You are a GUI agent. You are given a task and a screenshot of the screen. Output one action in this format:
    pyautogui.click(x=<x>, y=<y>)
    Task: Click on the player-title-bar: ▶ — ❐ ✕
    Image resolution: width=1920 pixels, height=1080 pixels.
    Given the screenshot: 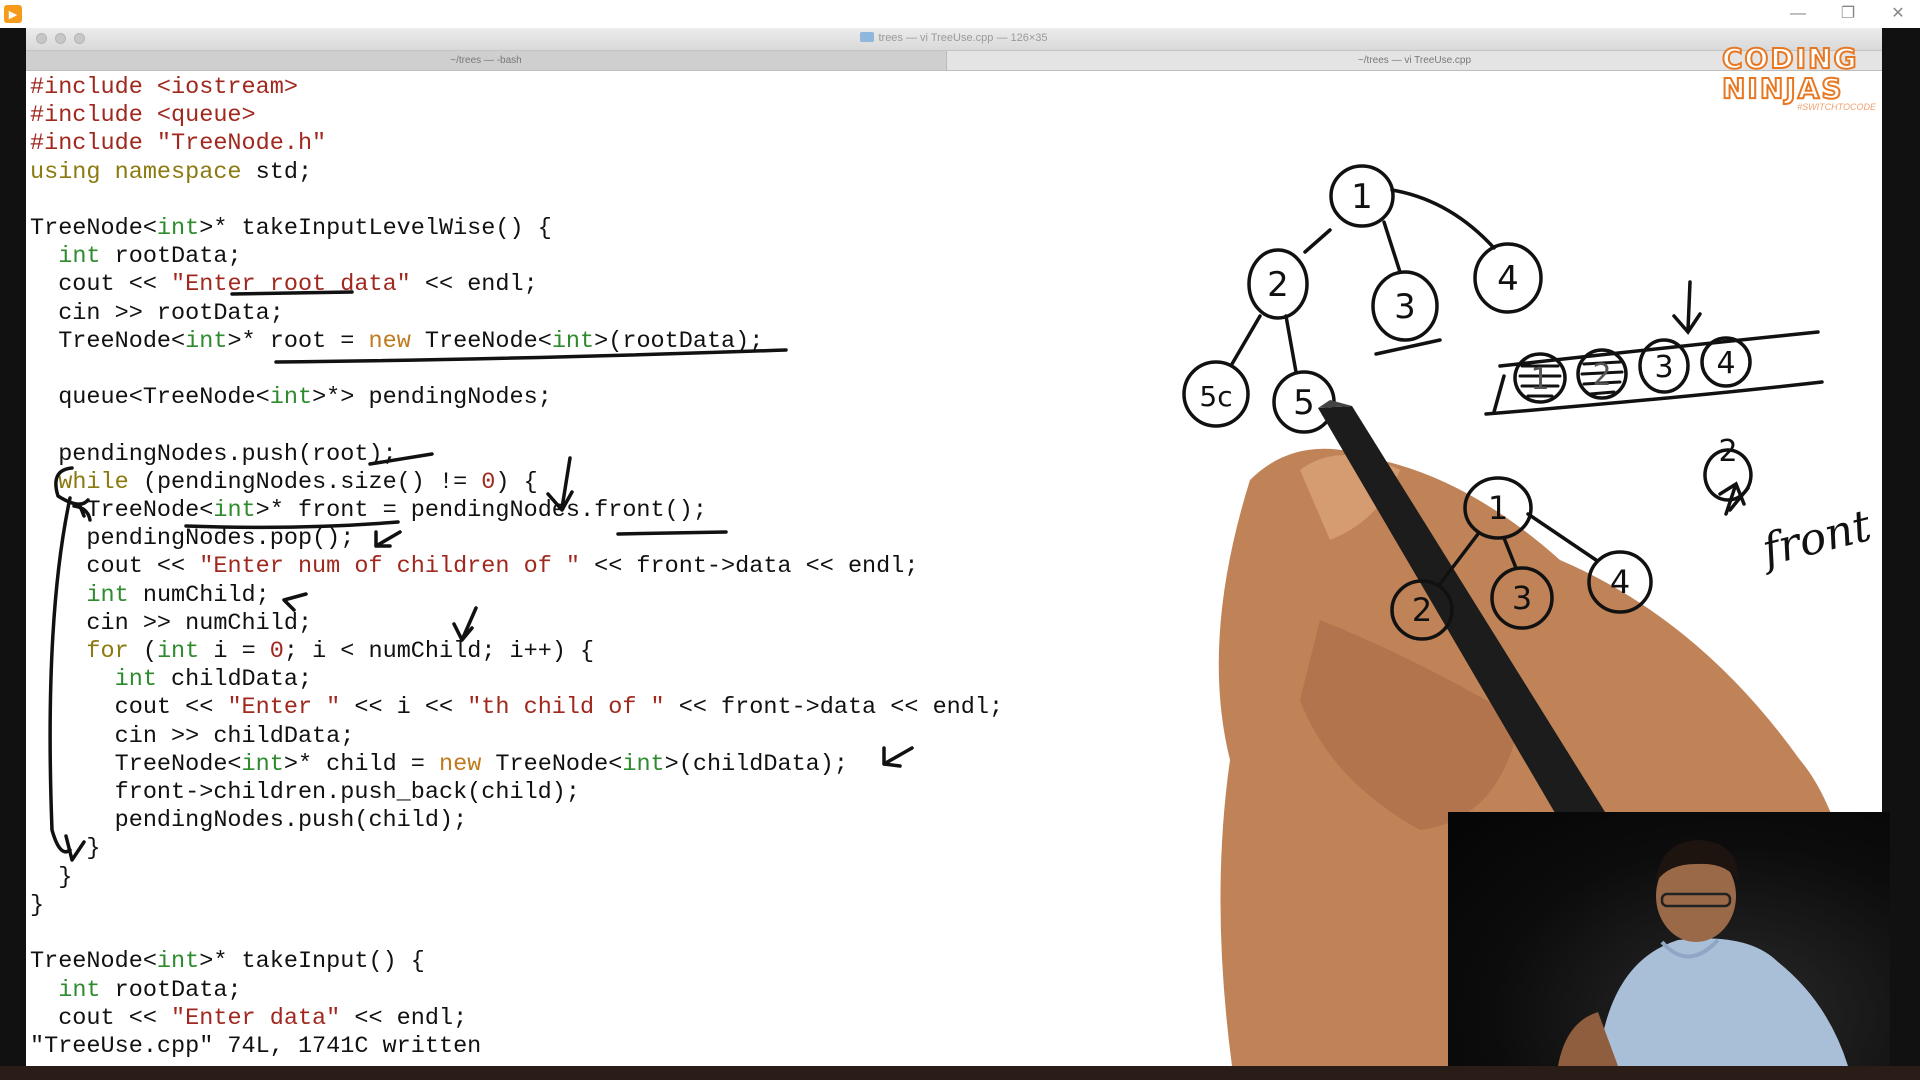 What is the action you would take?
    pyautogui.click(x=960, y=14)
    